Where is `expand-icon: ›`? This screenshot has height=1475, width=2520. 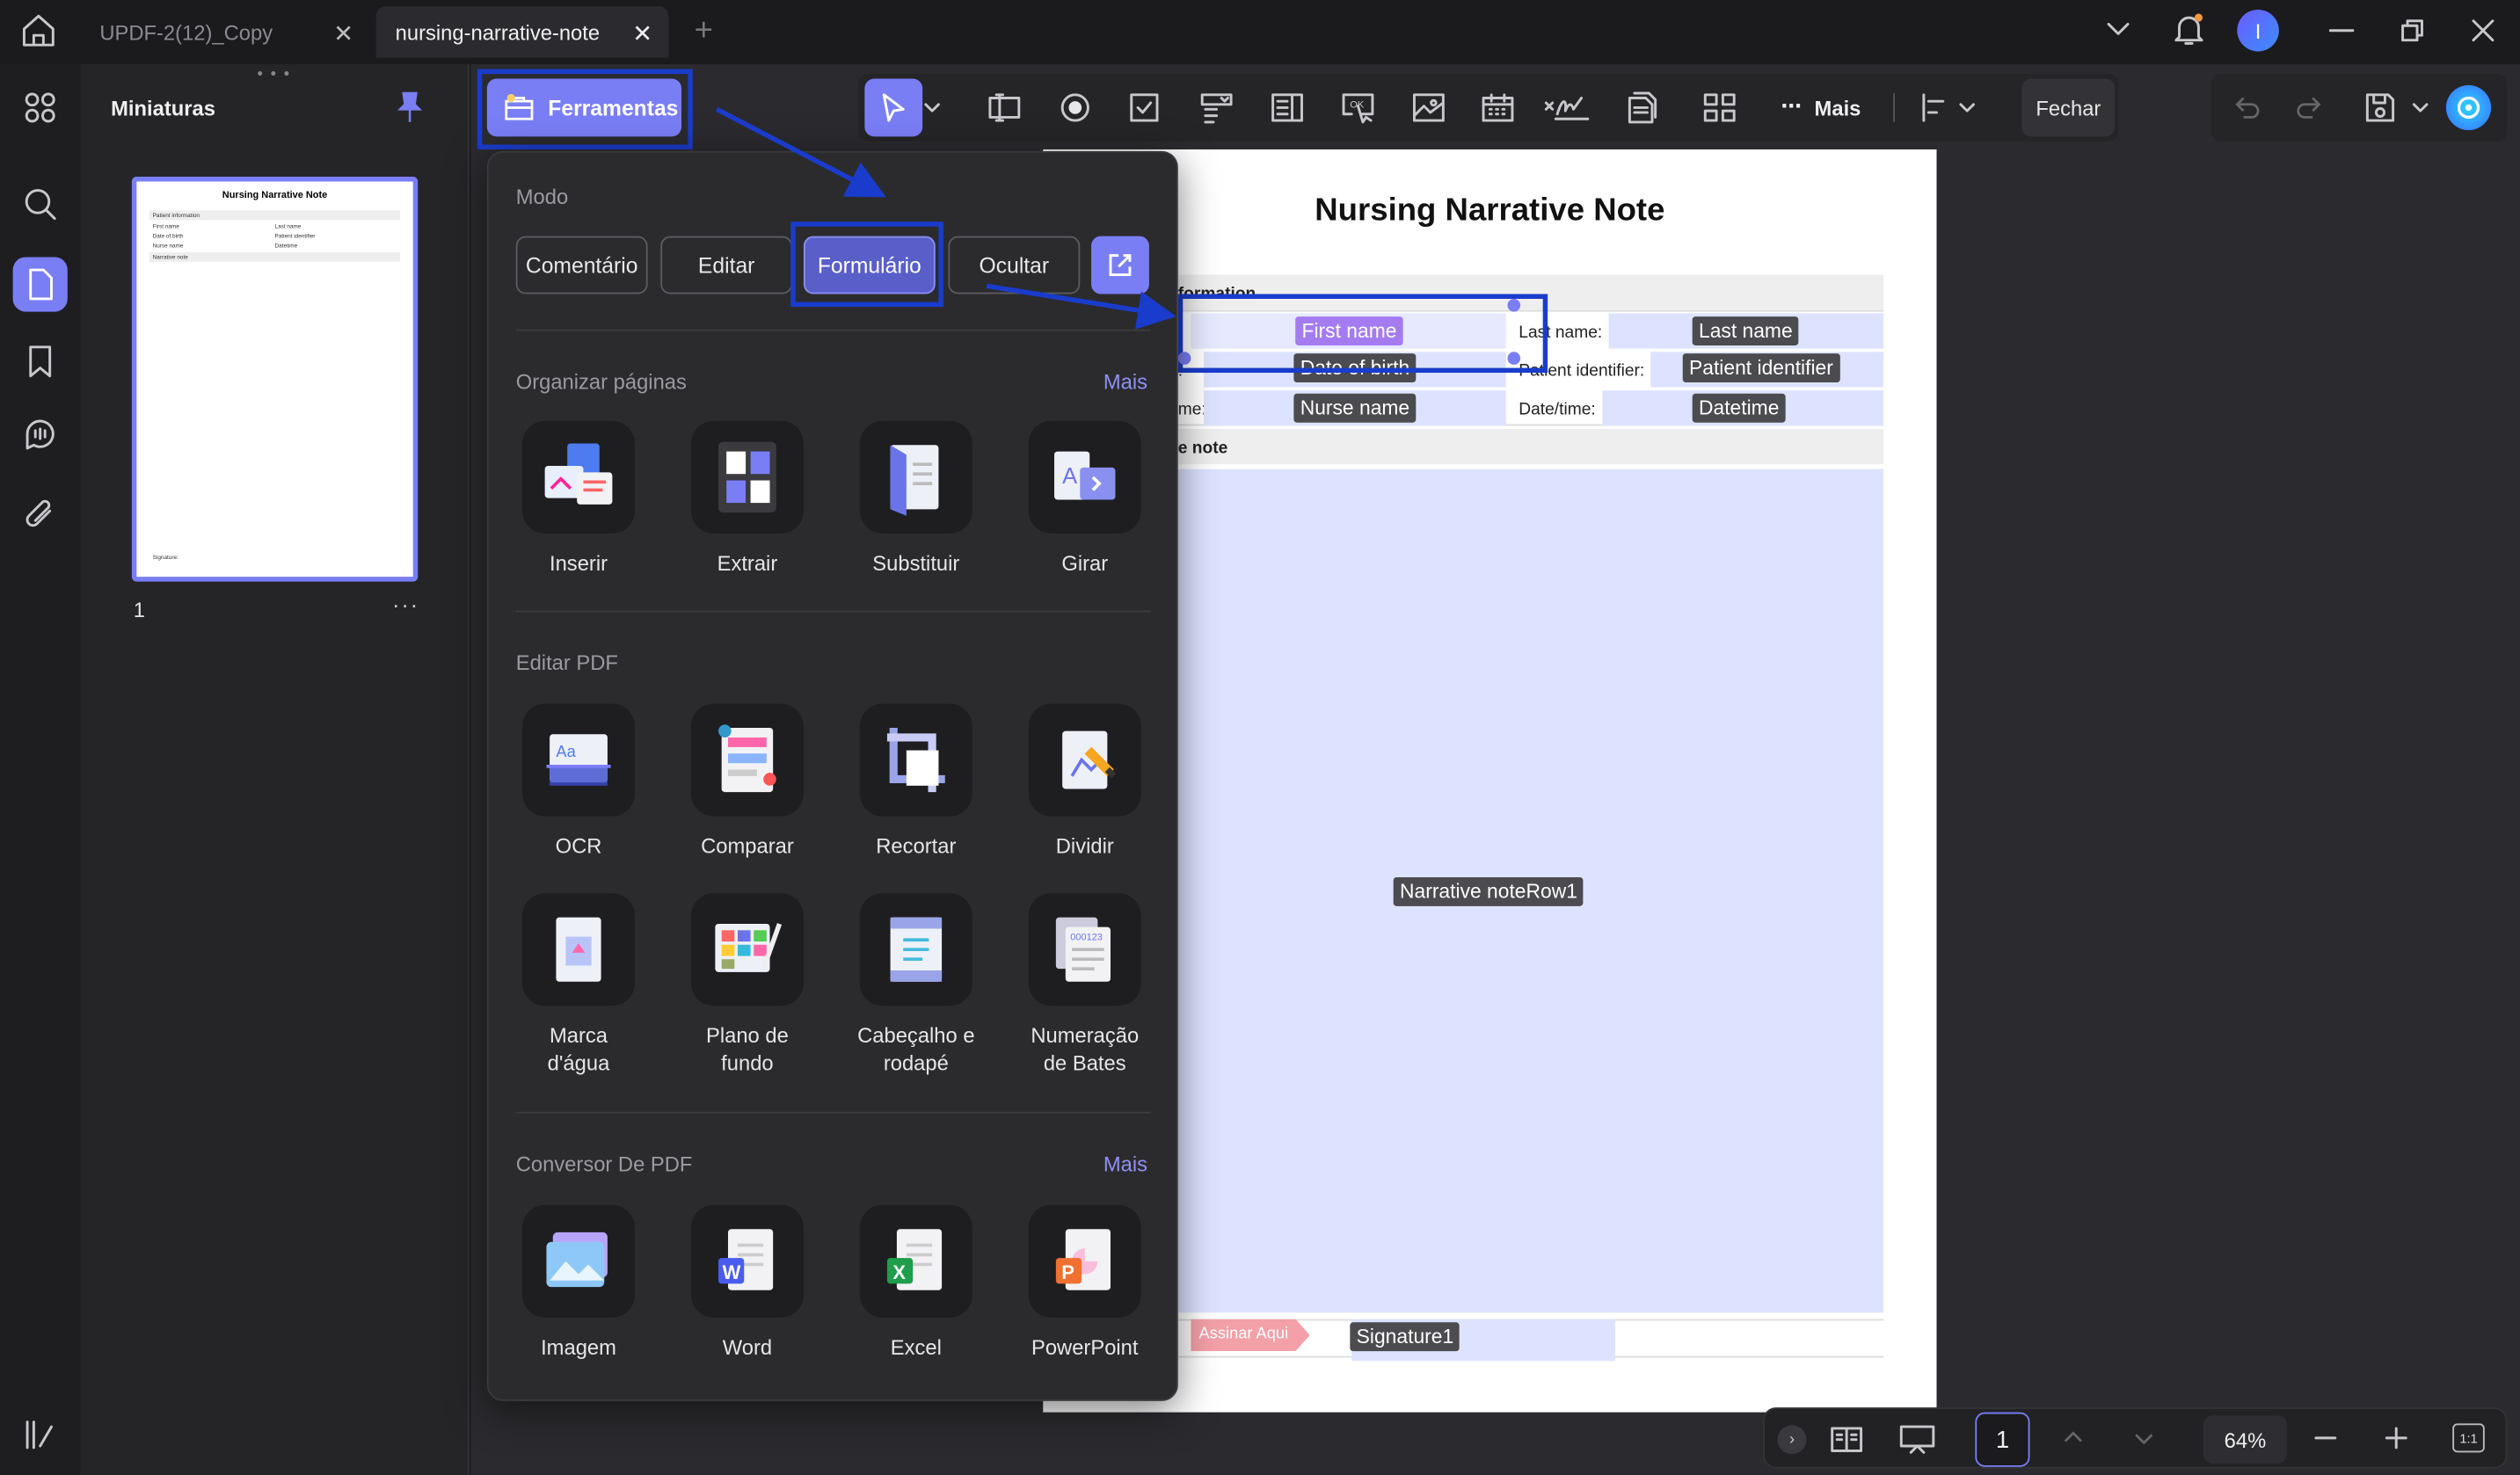
expand-icon: › is located at coordinates (1792, 1440).